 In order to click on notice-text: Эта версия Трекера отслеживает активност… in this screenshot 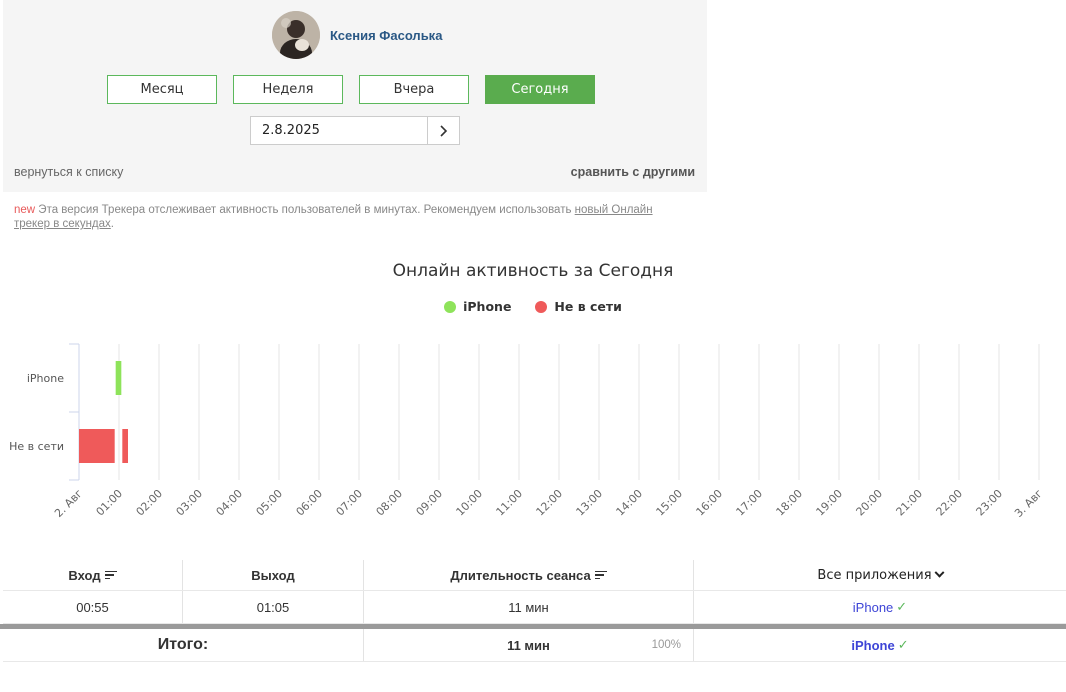, I will do `click(305, 210)`.